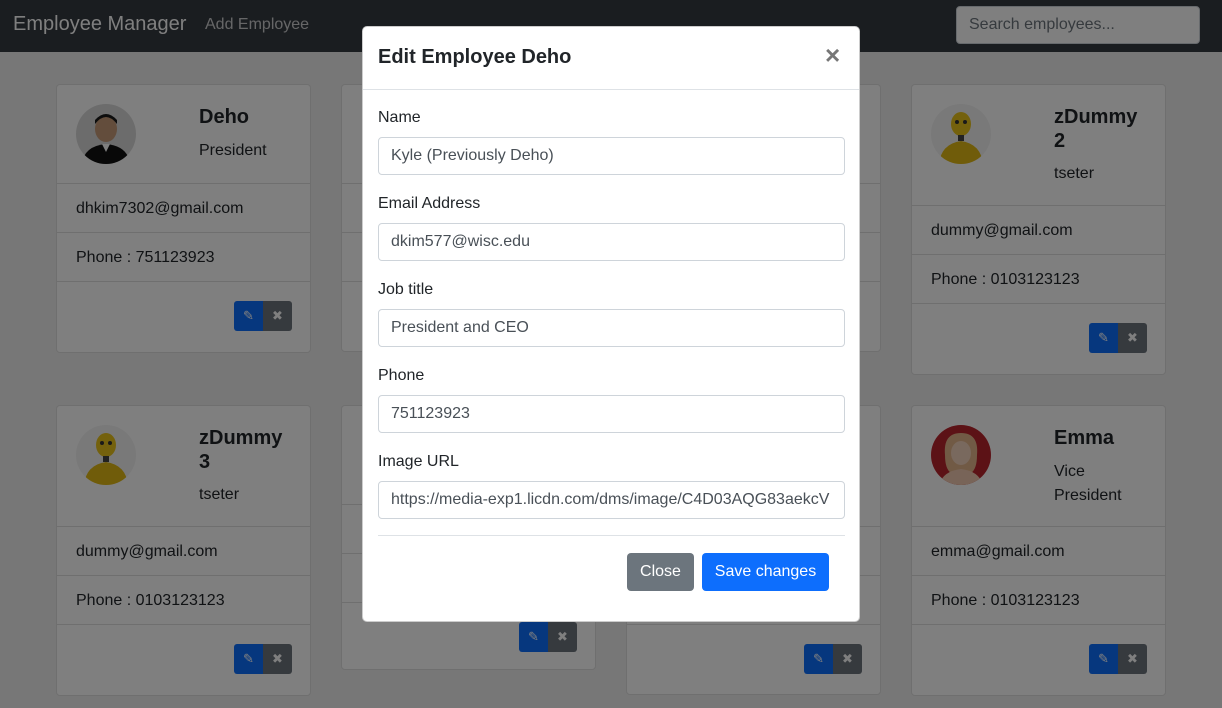  Describe the element at coordinates (611, 242) in the screenshot. I see `email-field` at that location.